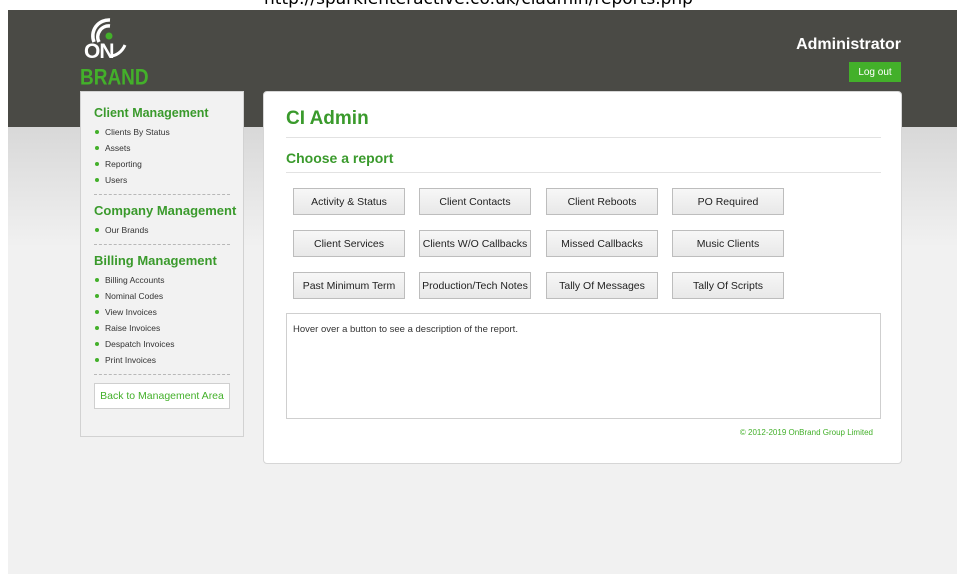 This screenshot has height=574, width=957. Describe the element at coordinates (151, 113) in the screenshot. I see `client-management-heading: Client Management` at that location.